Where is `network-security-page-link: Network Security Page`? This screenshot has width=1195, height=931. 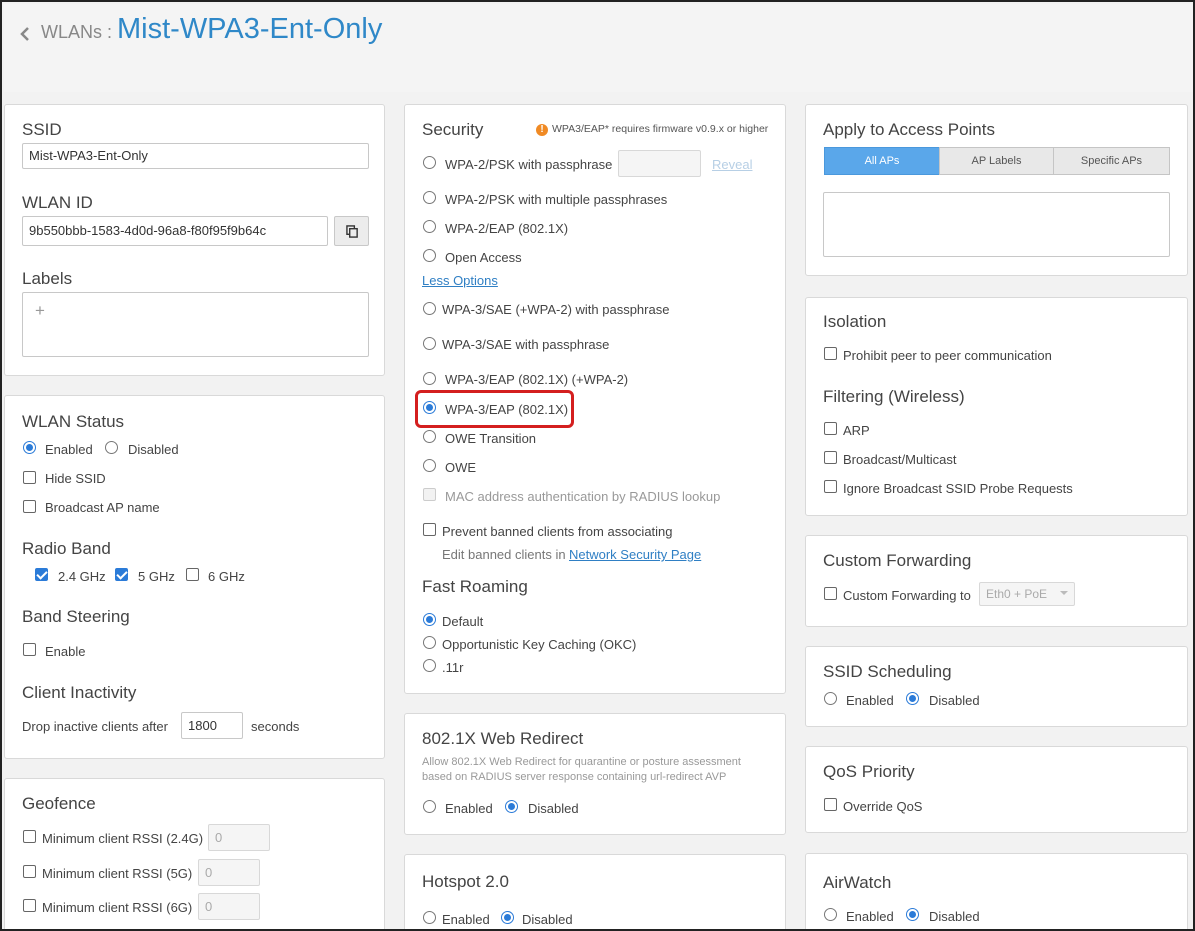 network-security-page-link: Network Security Page is located at coordinates (635, 554).